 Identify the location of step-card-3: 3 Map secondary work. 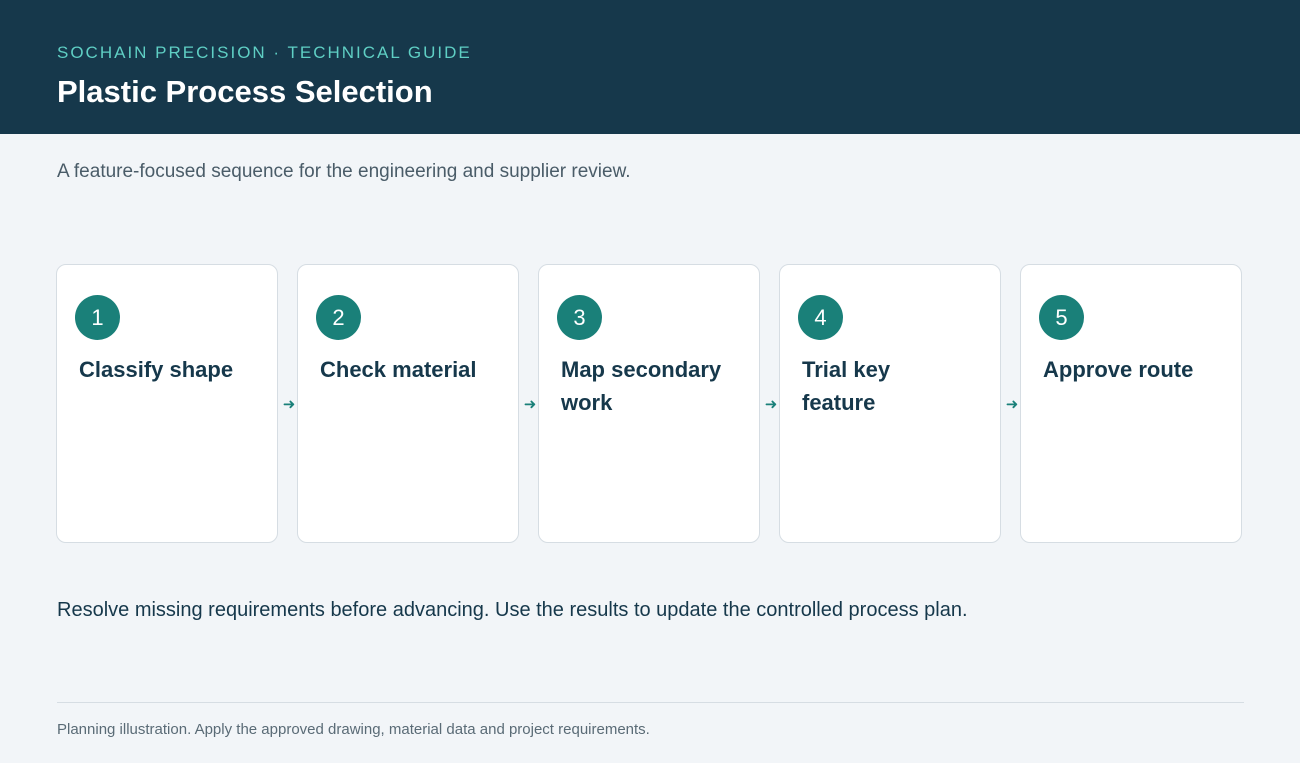
(649, 403).